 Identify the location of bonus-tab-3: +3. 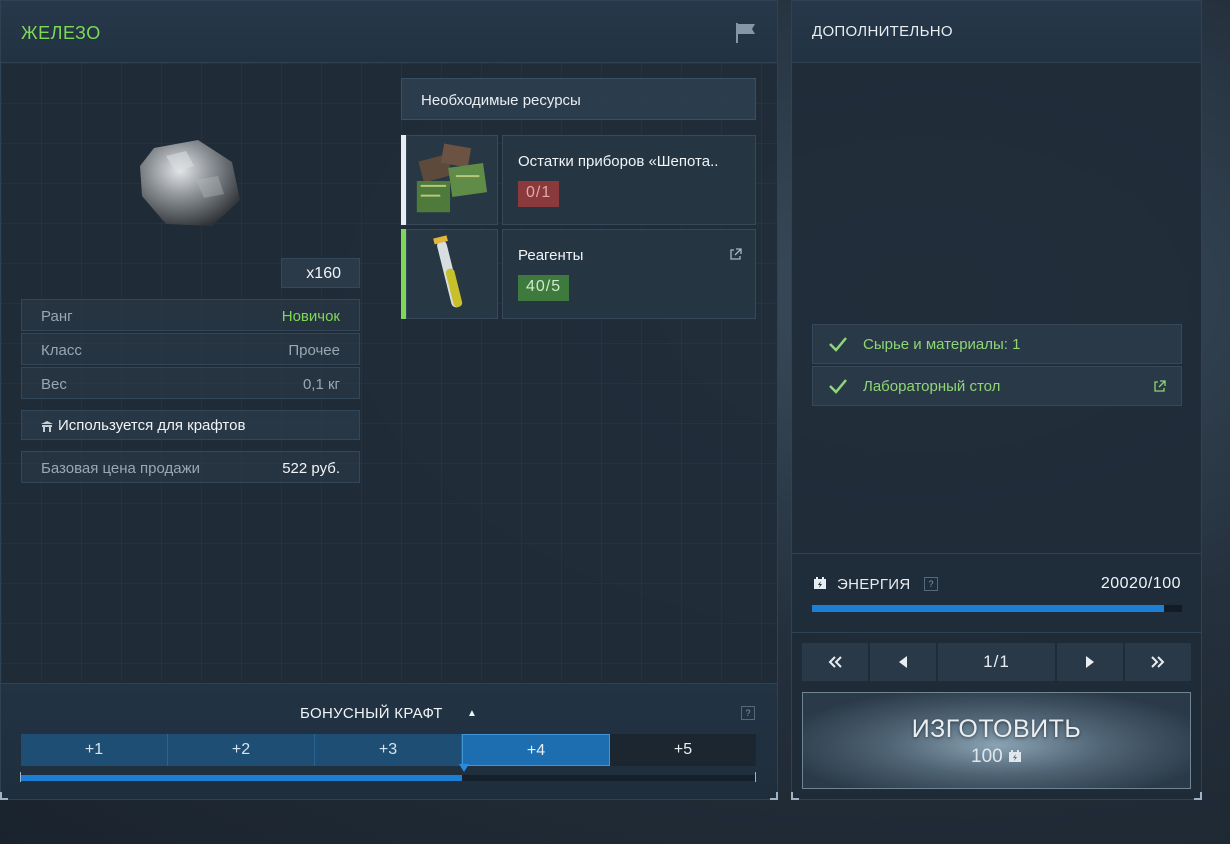
(388, 750).